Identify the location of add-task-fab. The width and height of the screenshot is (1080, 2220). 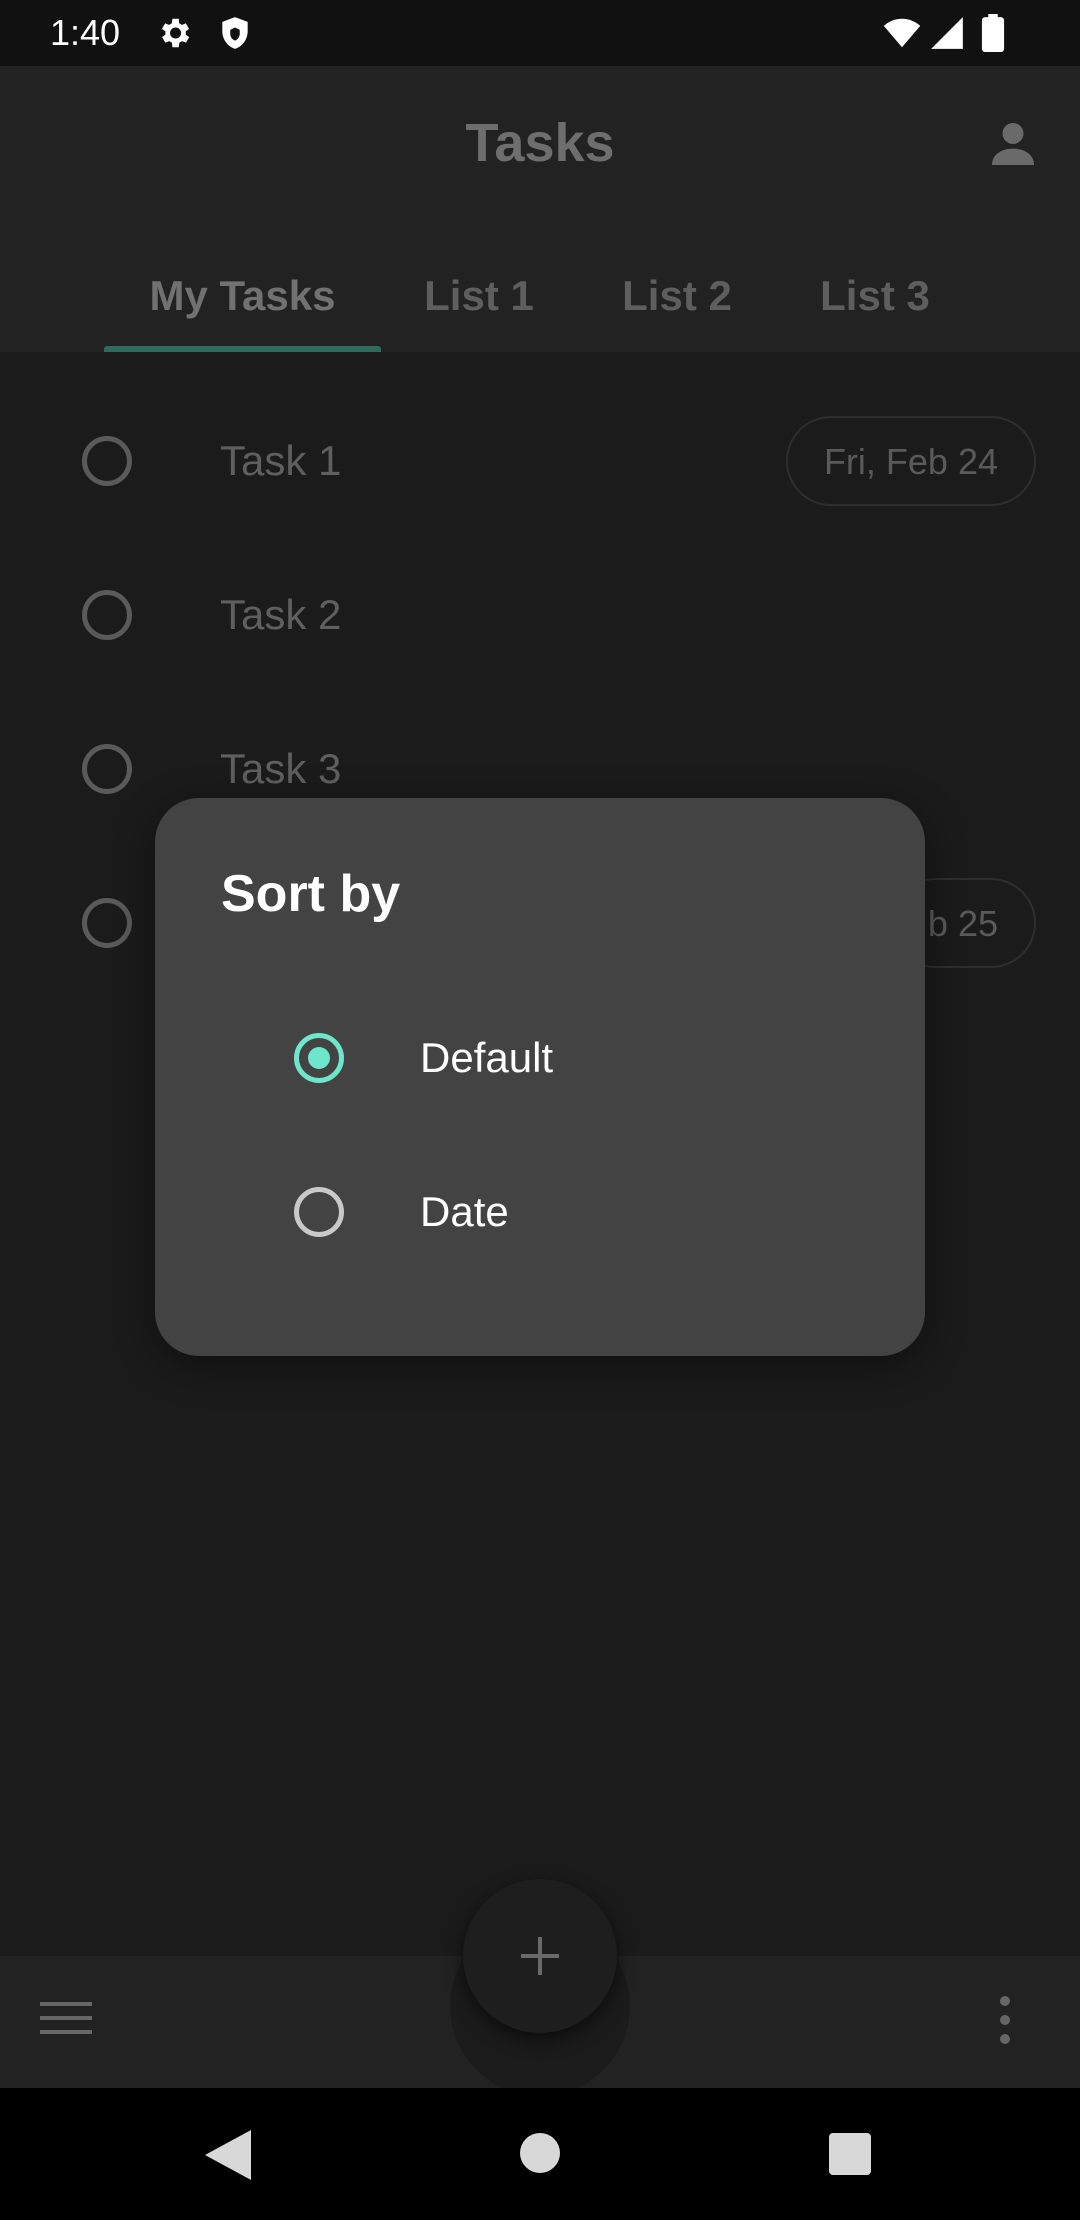
(540, 1956).